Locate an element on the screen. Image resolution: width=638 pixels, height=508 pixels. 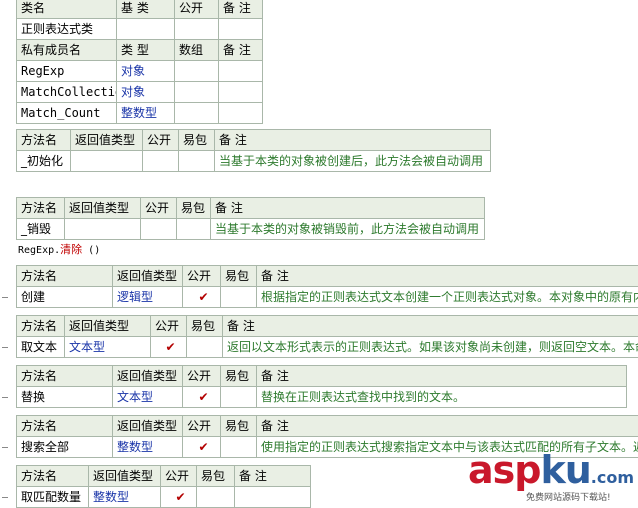
method-note: 返回以文本形式表示的正则表达式。如果该对象尚未创建，则返回空文本。本命令 is located at coordinates (430, 347).